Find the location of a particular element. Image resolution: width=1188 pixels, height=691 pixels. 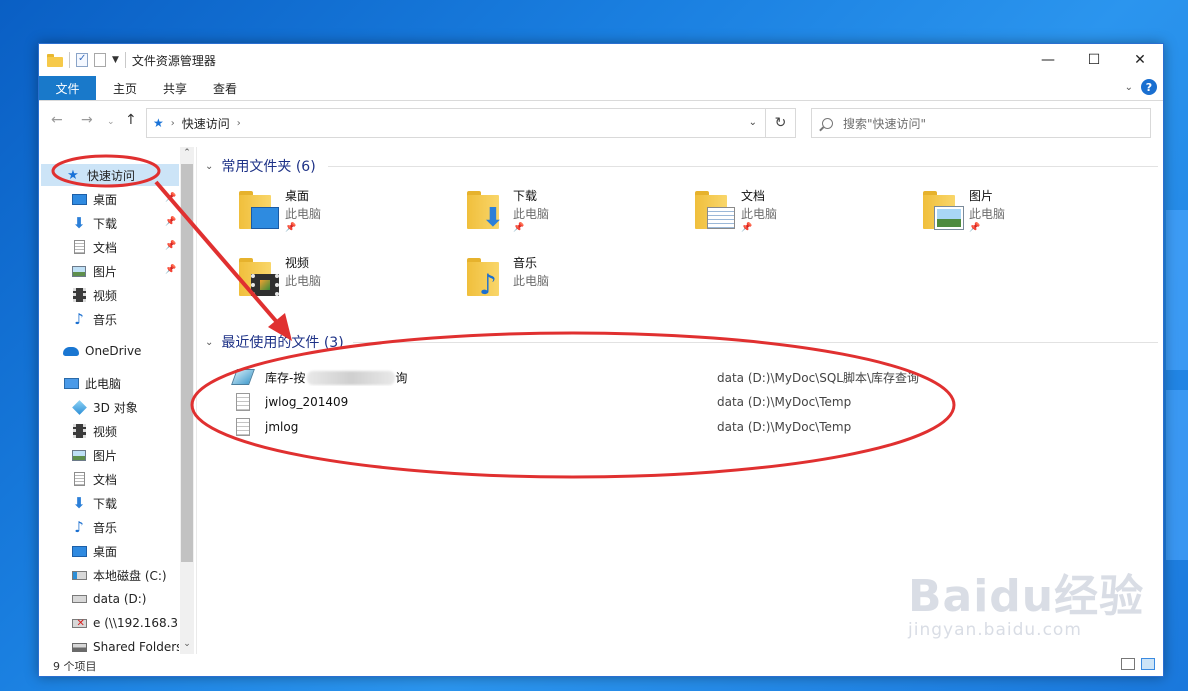

sidebar-item-pc: 文档 is located at coordinates (94, 479).